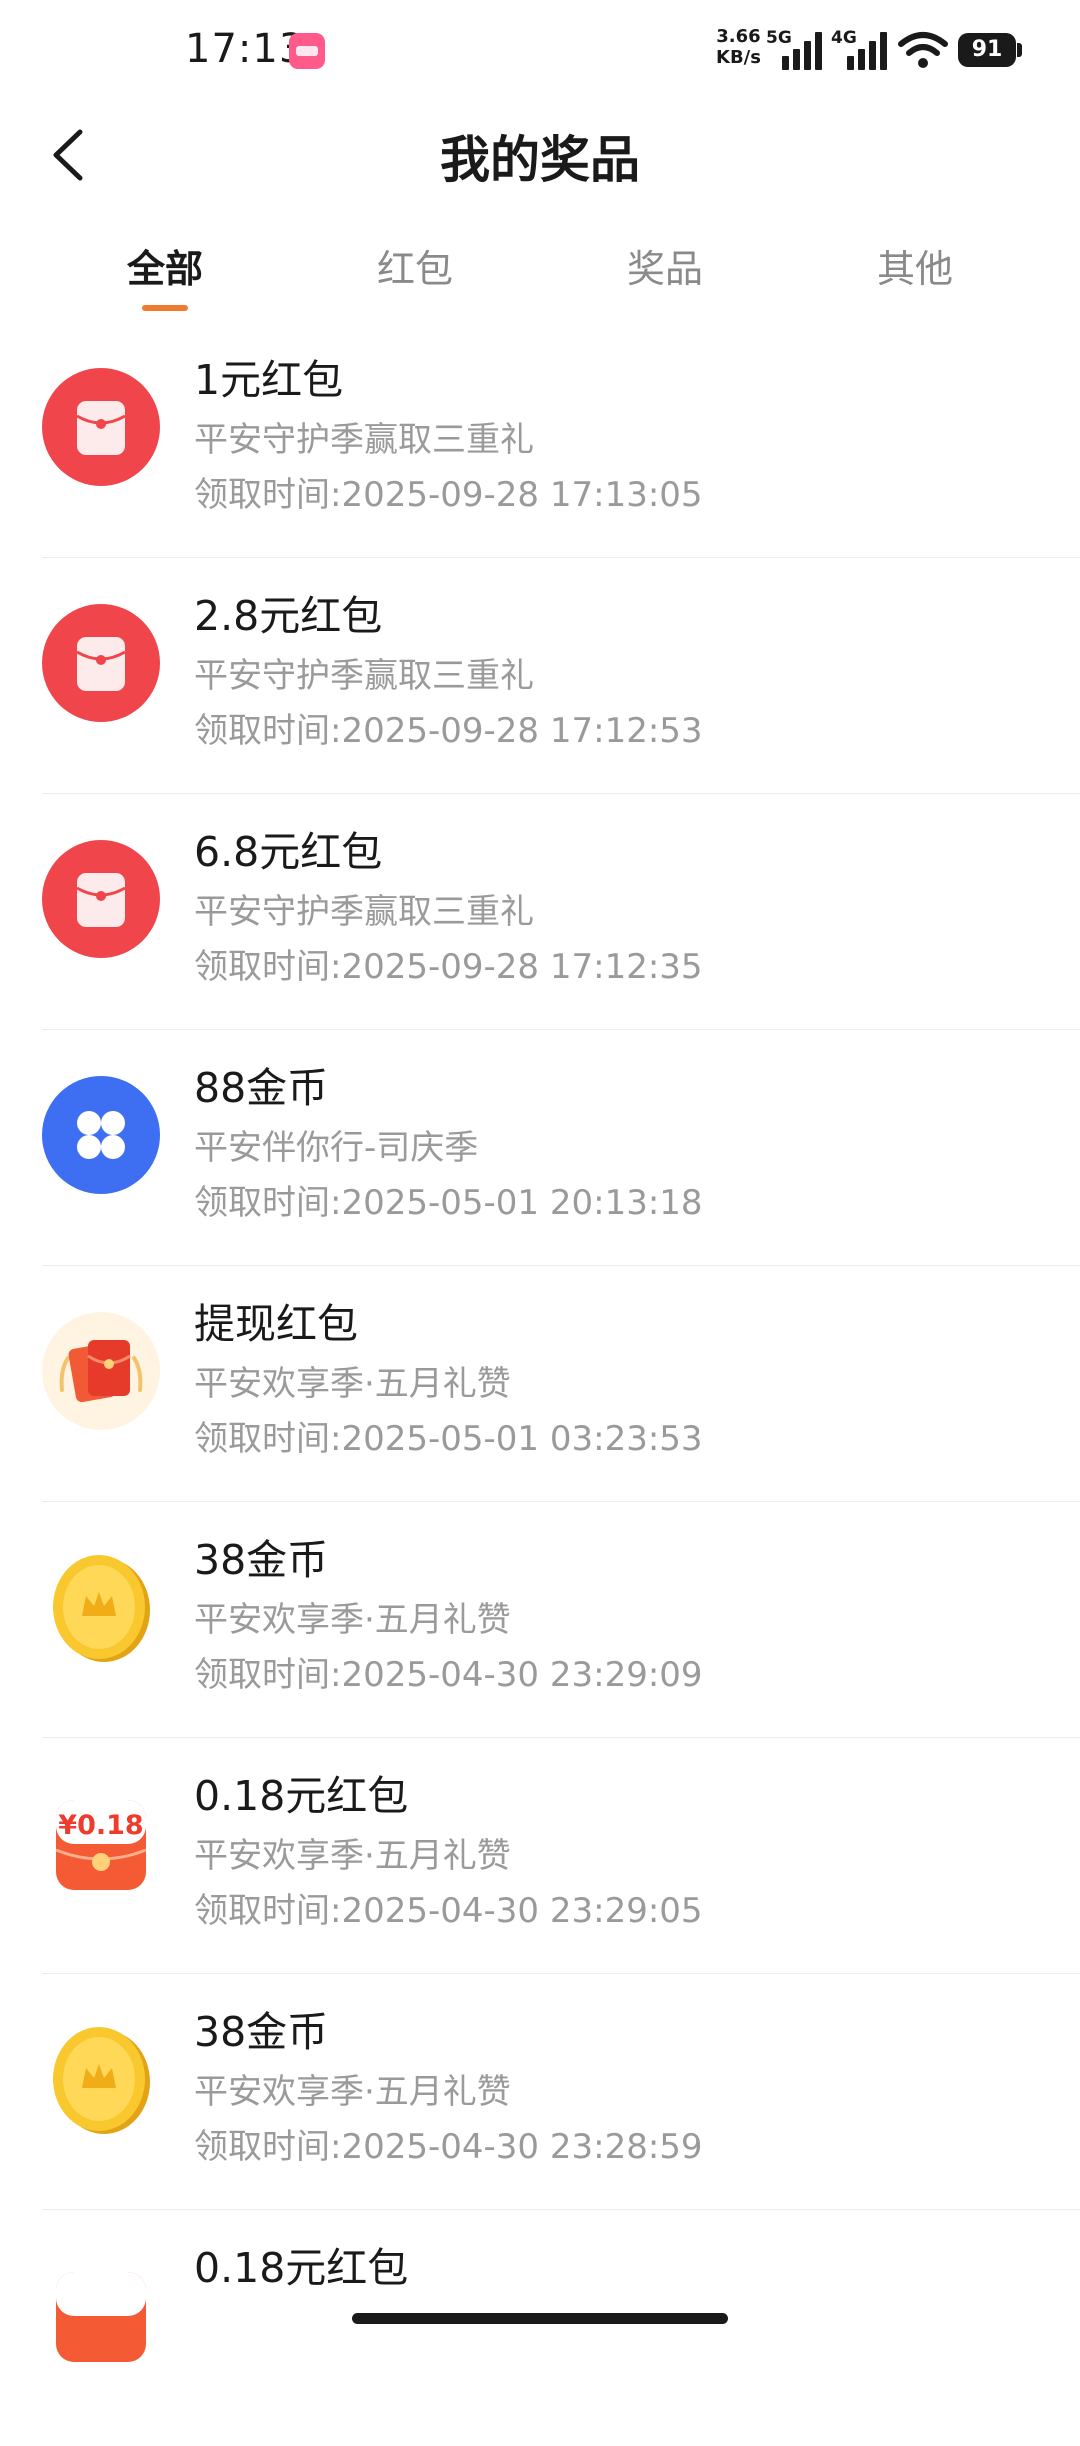  Describe the element at coordinates (448, 1911) in the screenshot. I see `claim-time: 领取时间:2025-04-30 23:29:05` at that location.